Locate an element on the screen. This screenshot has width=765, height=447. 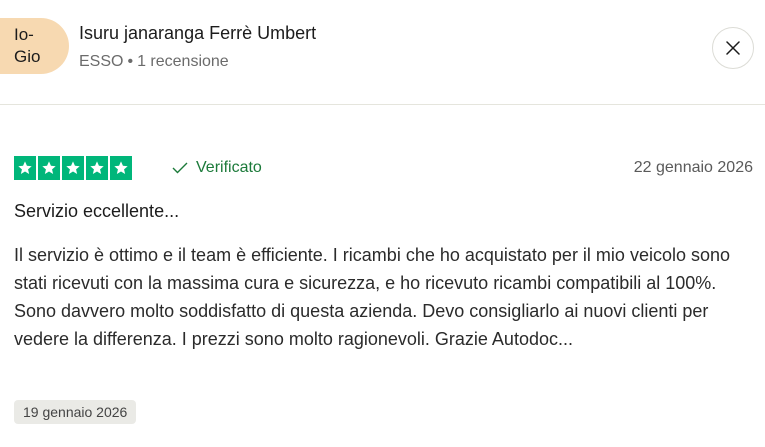
star-rating is located at coordinates (73, 168).